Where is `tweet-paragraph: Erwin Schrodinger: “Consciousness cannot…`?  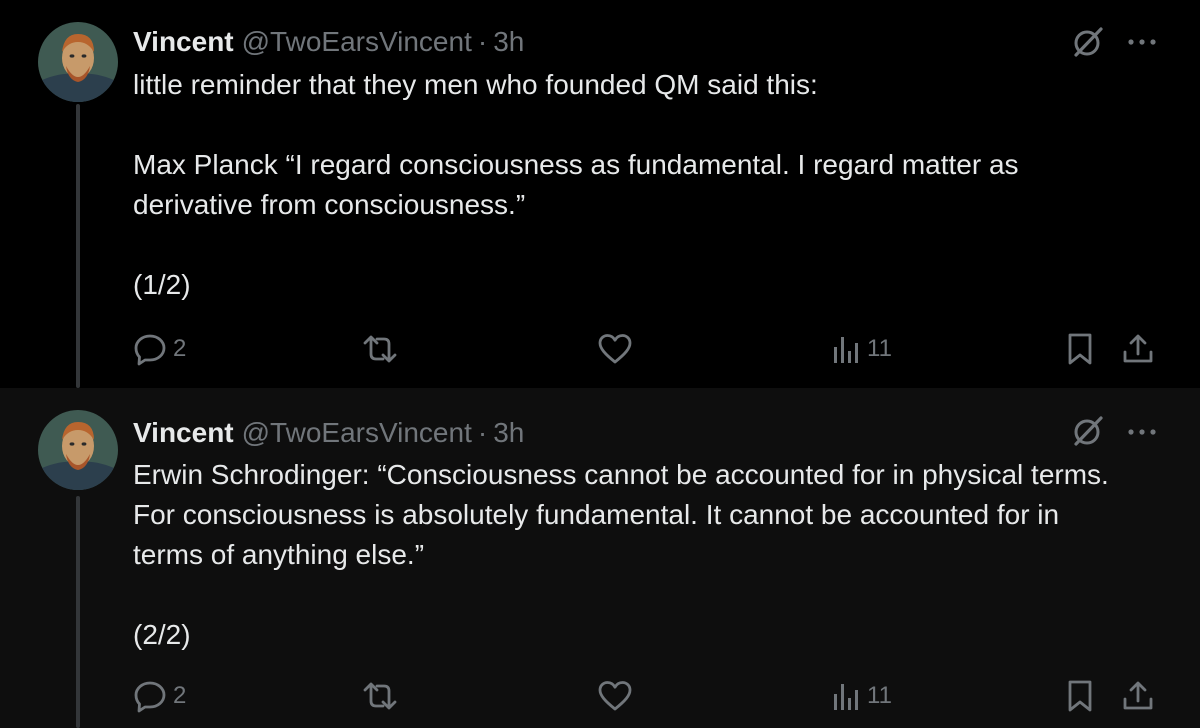 tweet-paragraph: Erwin Schrodinger: “Consciousness cannot… is located at coordinates (621, 514).